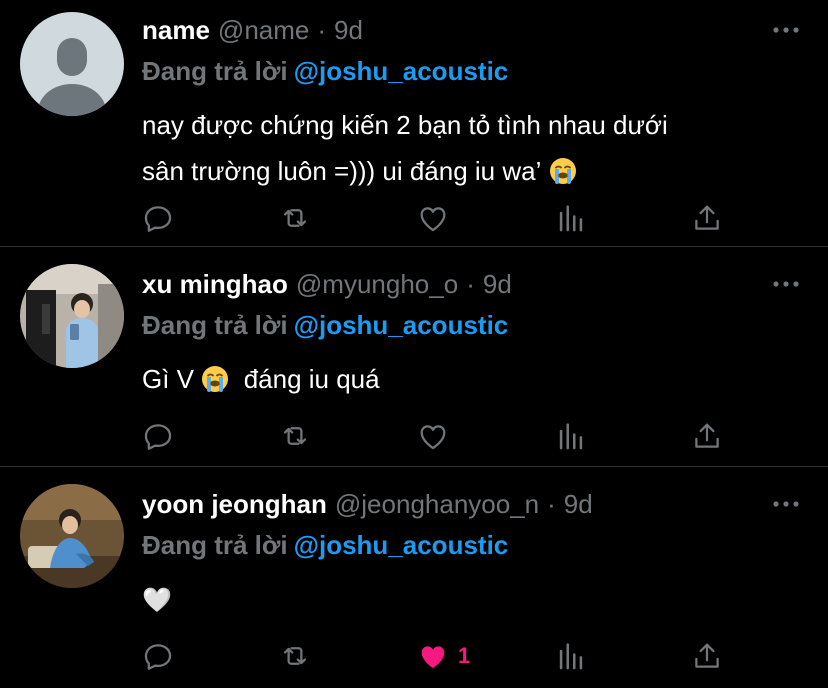  What do you see at coordinates (464, 655) in the screenshot?
I see `like-count: 1` at bounding box center [464, 655].